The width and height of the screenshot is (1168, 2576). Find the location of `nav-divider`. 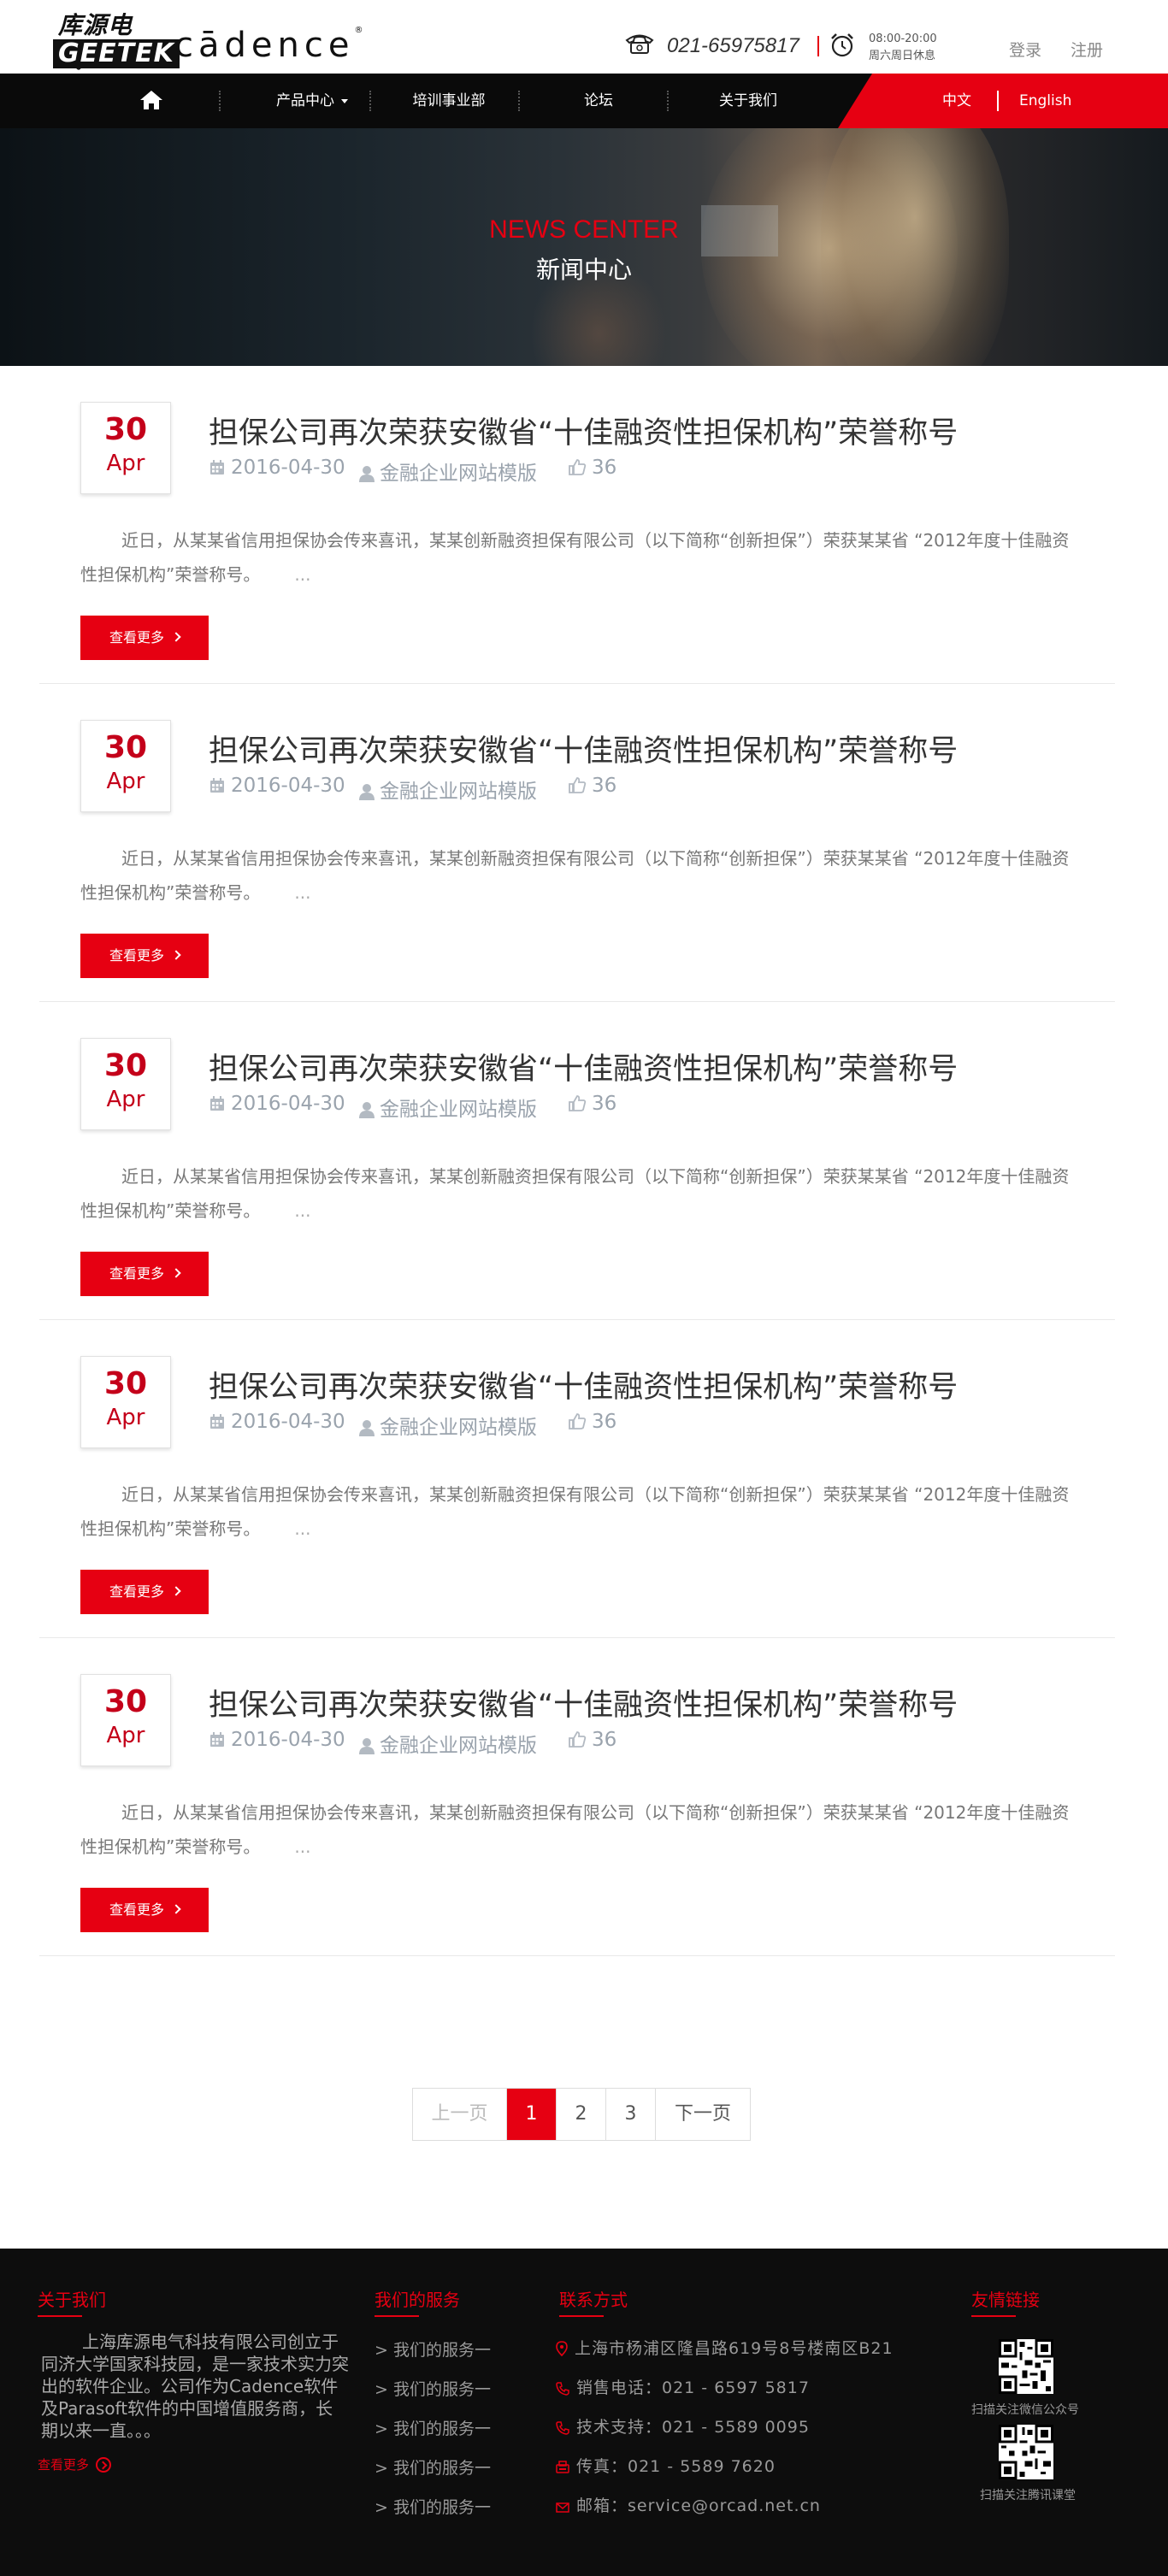

nav-divider is located at coordinates (519, 101).